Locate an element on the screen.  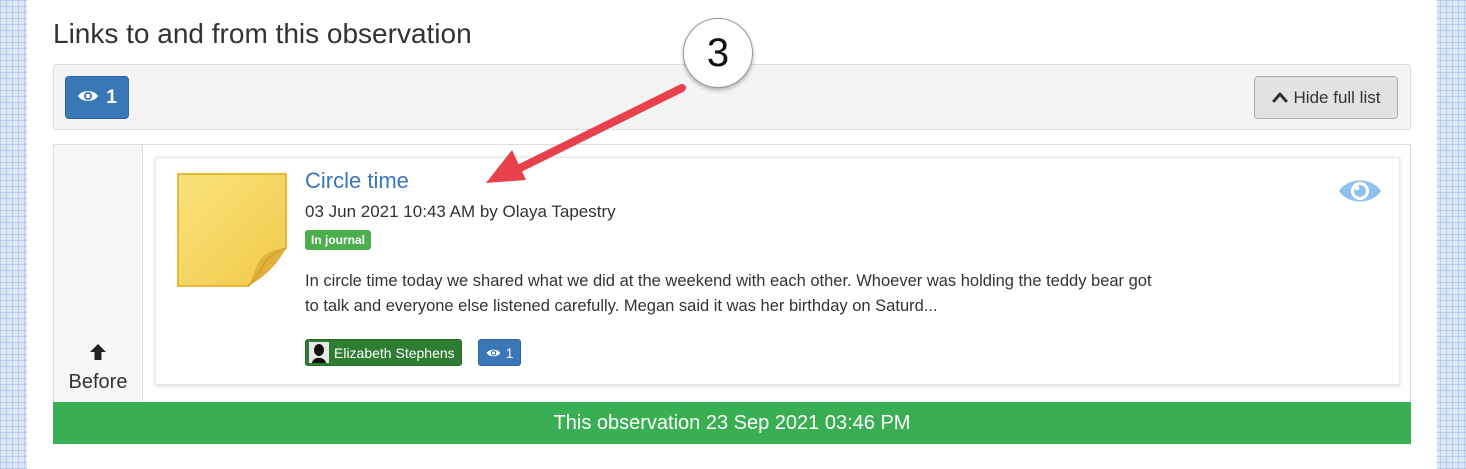
sticky-note-icon is located at coordinates (232, 232).